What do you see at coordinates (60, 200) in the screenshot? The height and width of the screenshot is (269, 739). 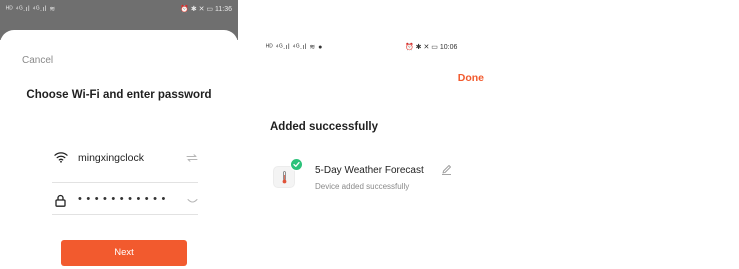 I see `lock-icon` at bounding box center [60, 200].